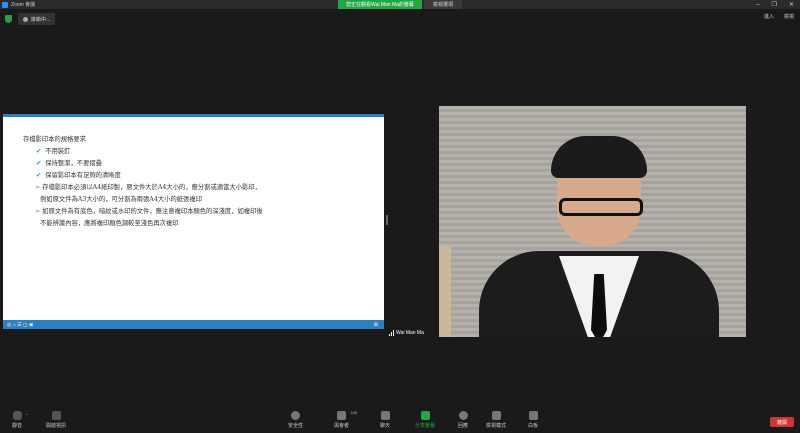 This screenshot has height=433, width=800. What do you see at coordinates (17, 426) in the screenshot?
I see `mute-label: 靜音` at bounding box center [17, 426].